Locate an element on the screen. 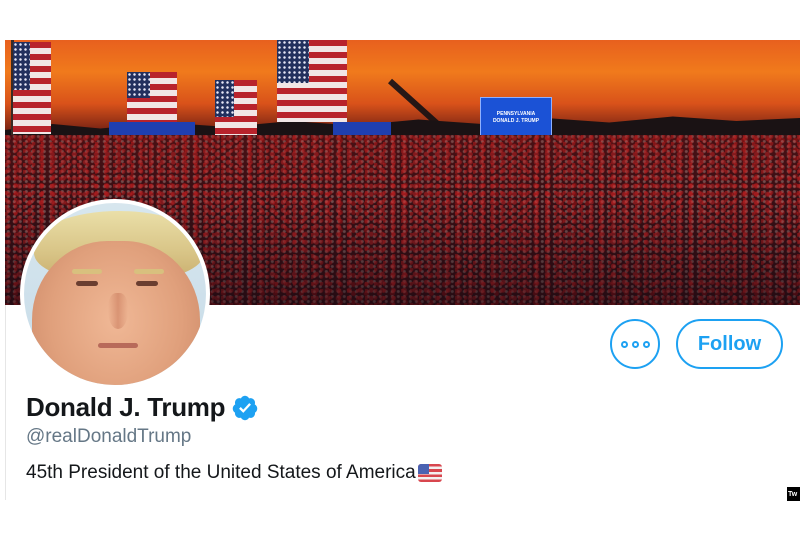 The height and width of the screenshot is (533, 800). profile-name-row: Donald J. Trump is located at coordinates (142, 407).